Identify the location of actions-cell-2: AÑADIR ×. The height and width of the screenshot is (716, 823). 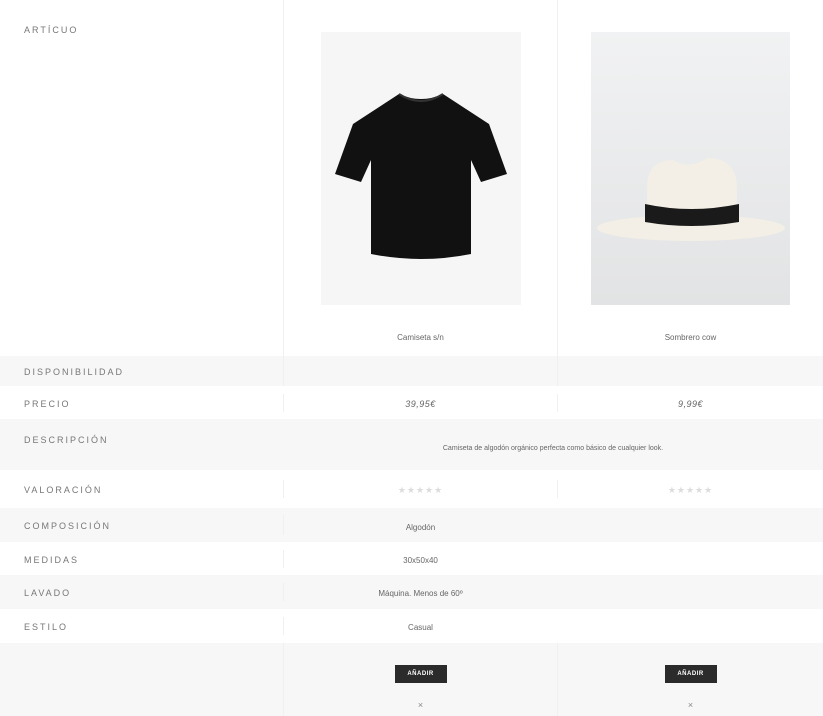
(690, 679).